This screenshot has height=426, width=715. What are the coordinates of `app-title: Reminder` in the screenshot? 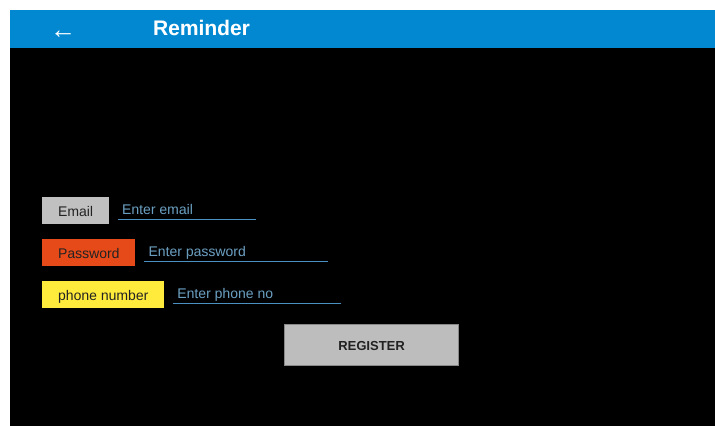 It's located at (201, 29).